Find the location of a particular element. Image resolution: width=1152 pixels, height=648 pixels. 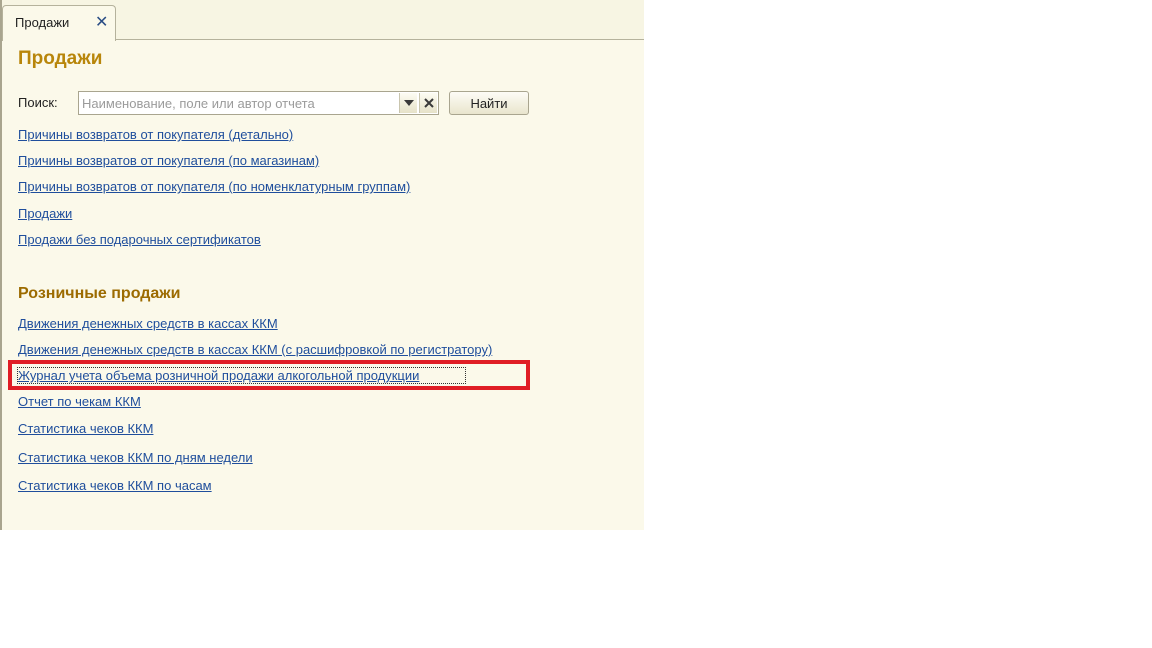

tab-label: Продажи is located at coordinates (42, 22).